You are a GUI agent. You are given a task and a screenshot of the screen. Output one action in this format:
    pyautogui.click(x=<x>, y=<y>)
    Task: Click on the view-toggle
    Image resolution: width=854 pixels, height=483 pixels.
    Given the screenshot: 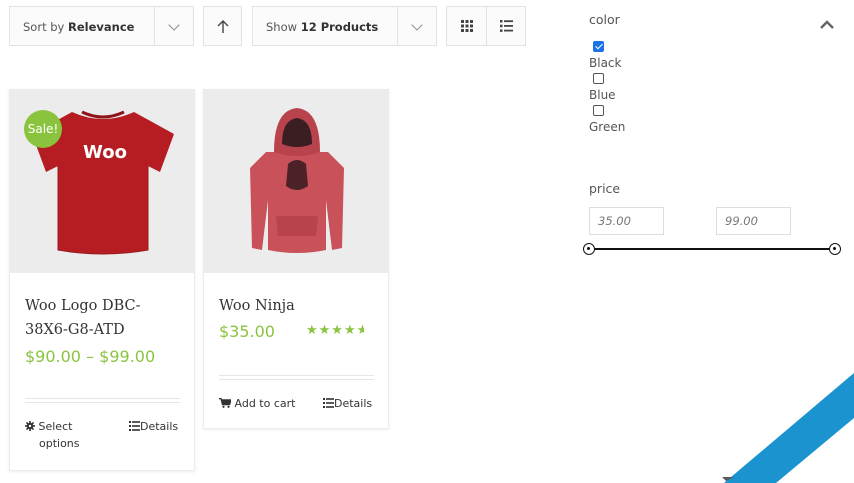 What is the action you would take?
    pyautogui.click(x=486, y=26)
    